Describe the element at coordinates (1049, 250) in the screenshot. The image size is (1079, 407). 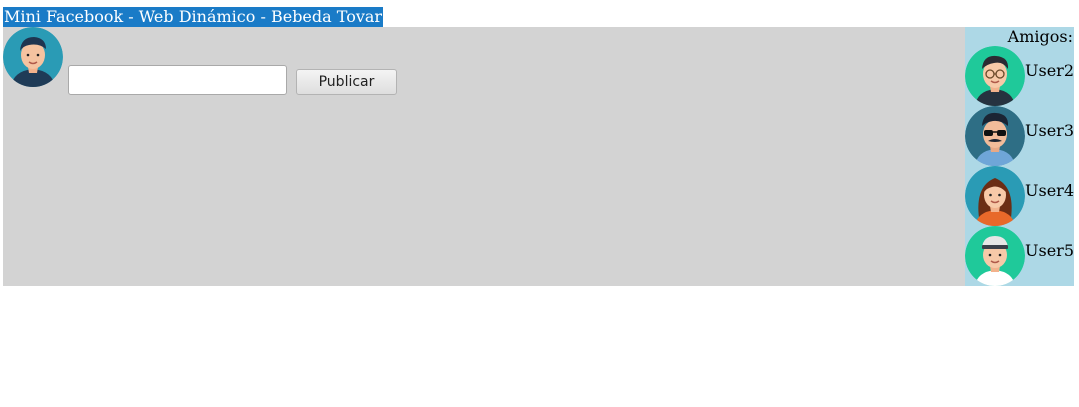
I see `friend-name: User5` at that location.